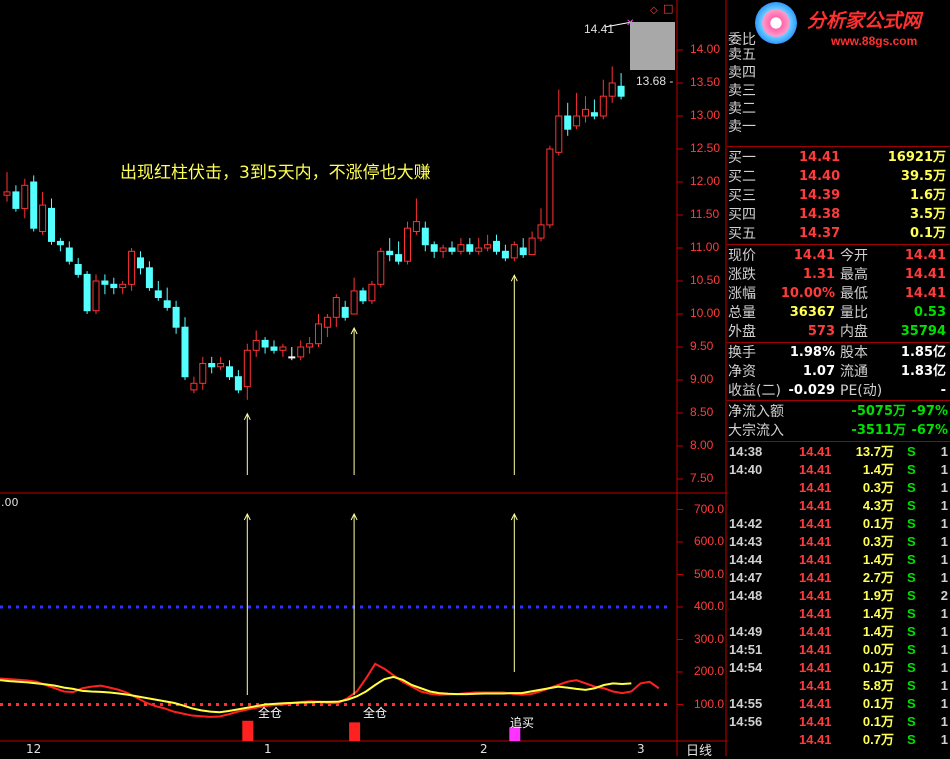 The image size is (950, 759). What do you see at coordinates (854, 256) in the screenshot?
I see `quote-label-2: 今开` at bounding box center [854, 256].